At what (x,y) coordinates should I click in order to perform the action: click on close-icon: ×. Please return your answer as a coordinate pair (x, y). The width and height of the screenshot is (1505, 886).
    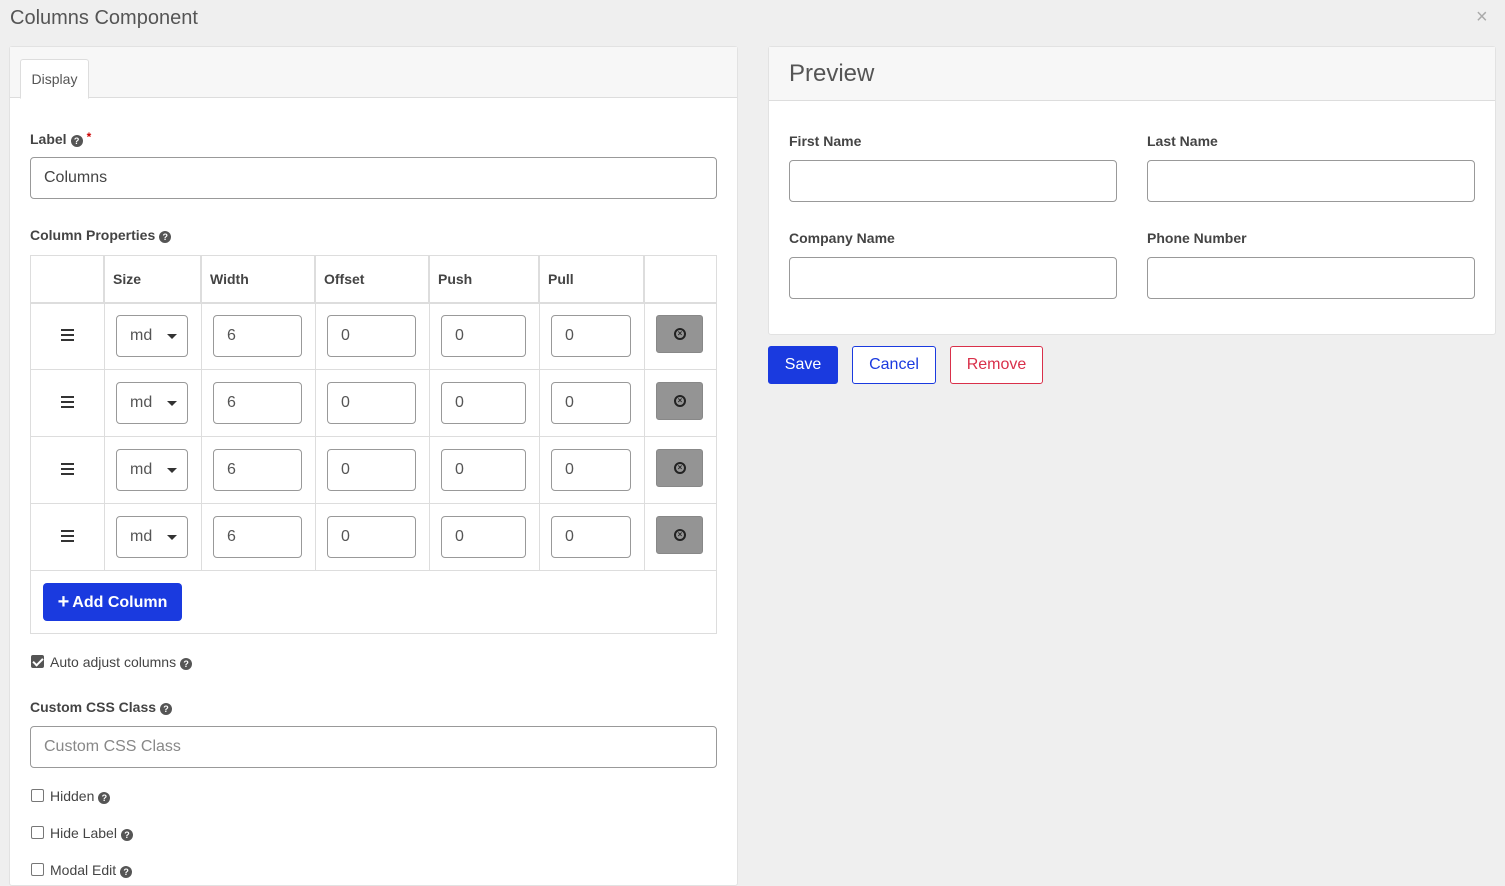
    Looking at the image, I should click on (1482, 17).